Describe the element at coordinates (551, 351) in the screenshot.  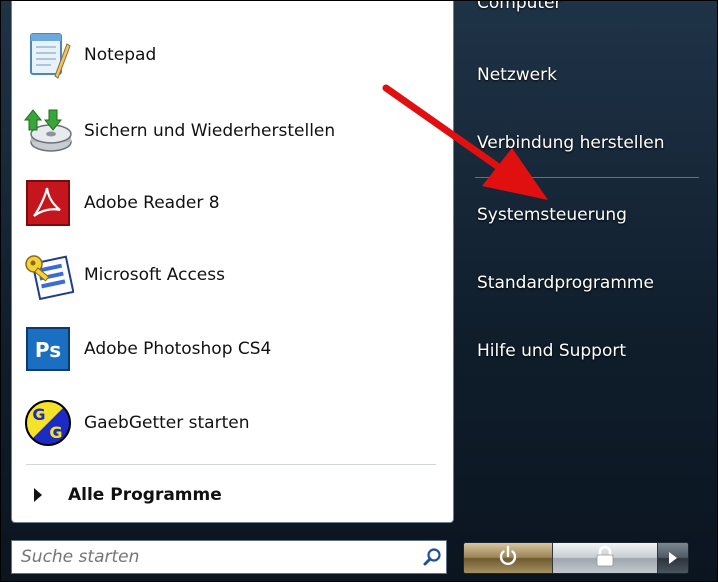
I see `right-item-hilfe-und-support: Hilfe und Support` at that location.